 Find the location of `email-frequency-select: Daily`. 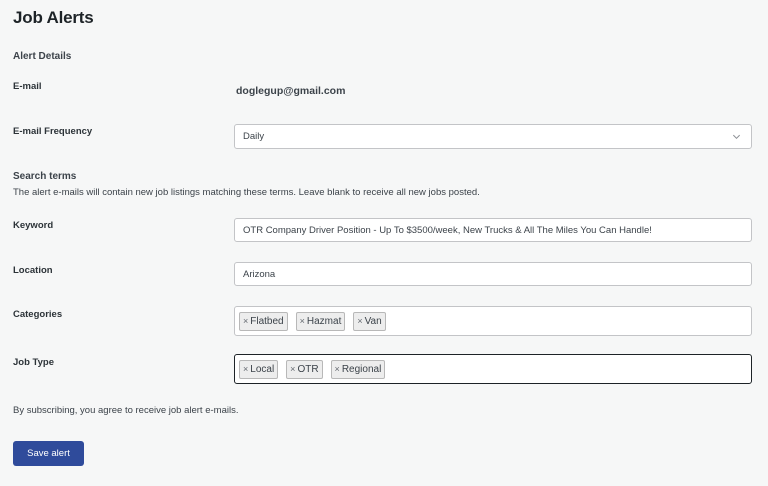

email-frequency-select: Daily is located at coordinates (493, 136).